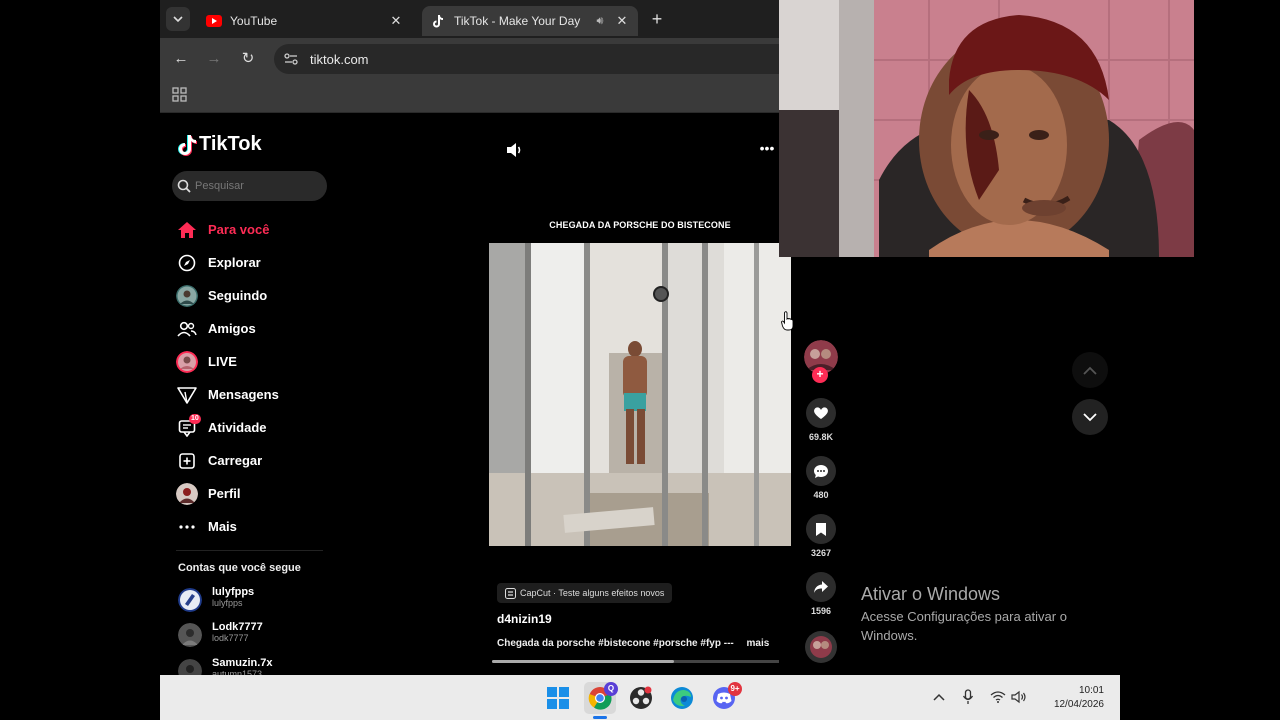 Image resolution: width=1280 pixels, height=720 pixels. I want to click on forward-icon: →, so click(214, 59).